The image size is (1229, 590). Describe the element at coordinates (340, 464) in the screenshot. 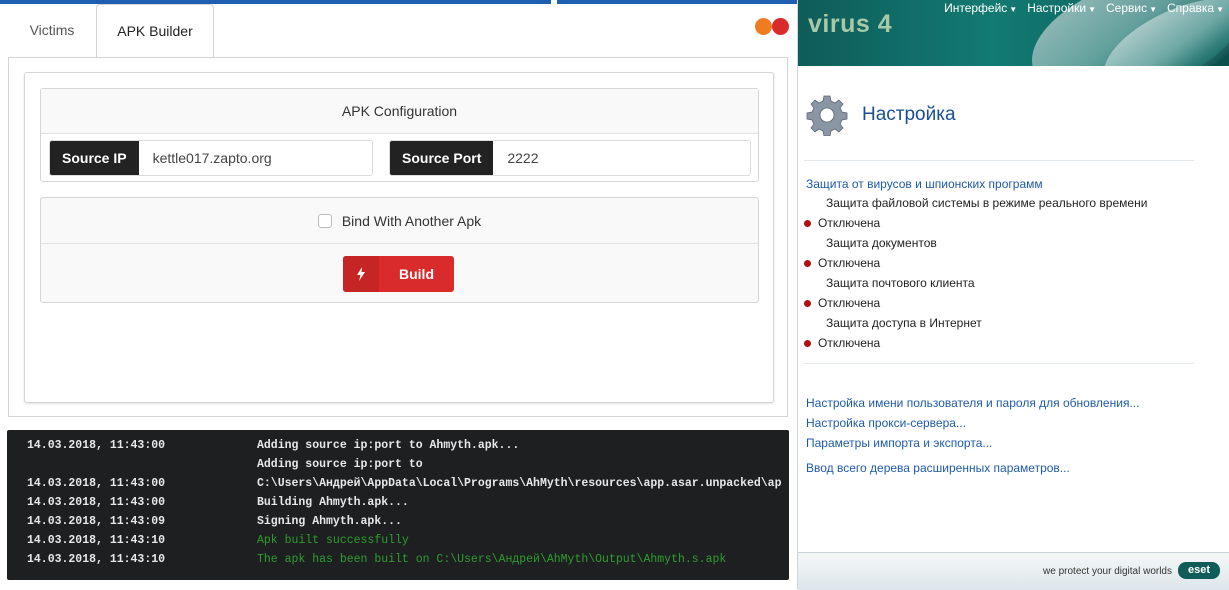

I see `log-message: Adding source ip:port to` at that location.